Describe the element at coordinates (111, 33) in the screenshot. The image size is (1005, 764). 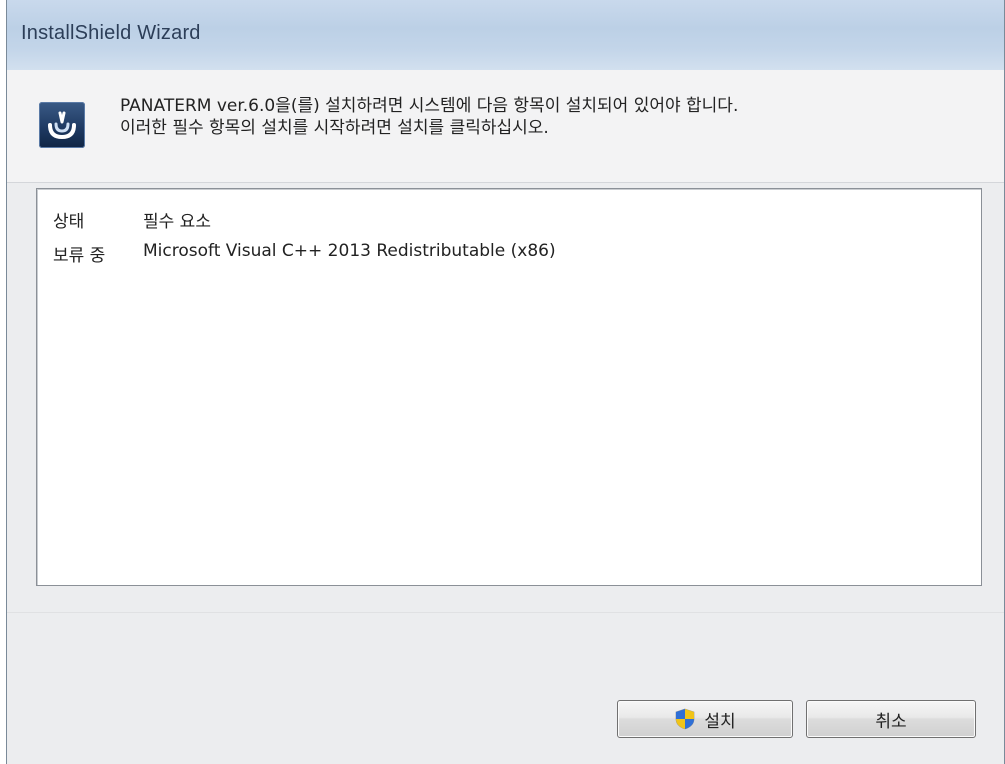
I see `window-title: InstallShield Wizard` at that location.